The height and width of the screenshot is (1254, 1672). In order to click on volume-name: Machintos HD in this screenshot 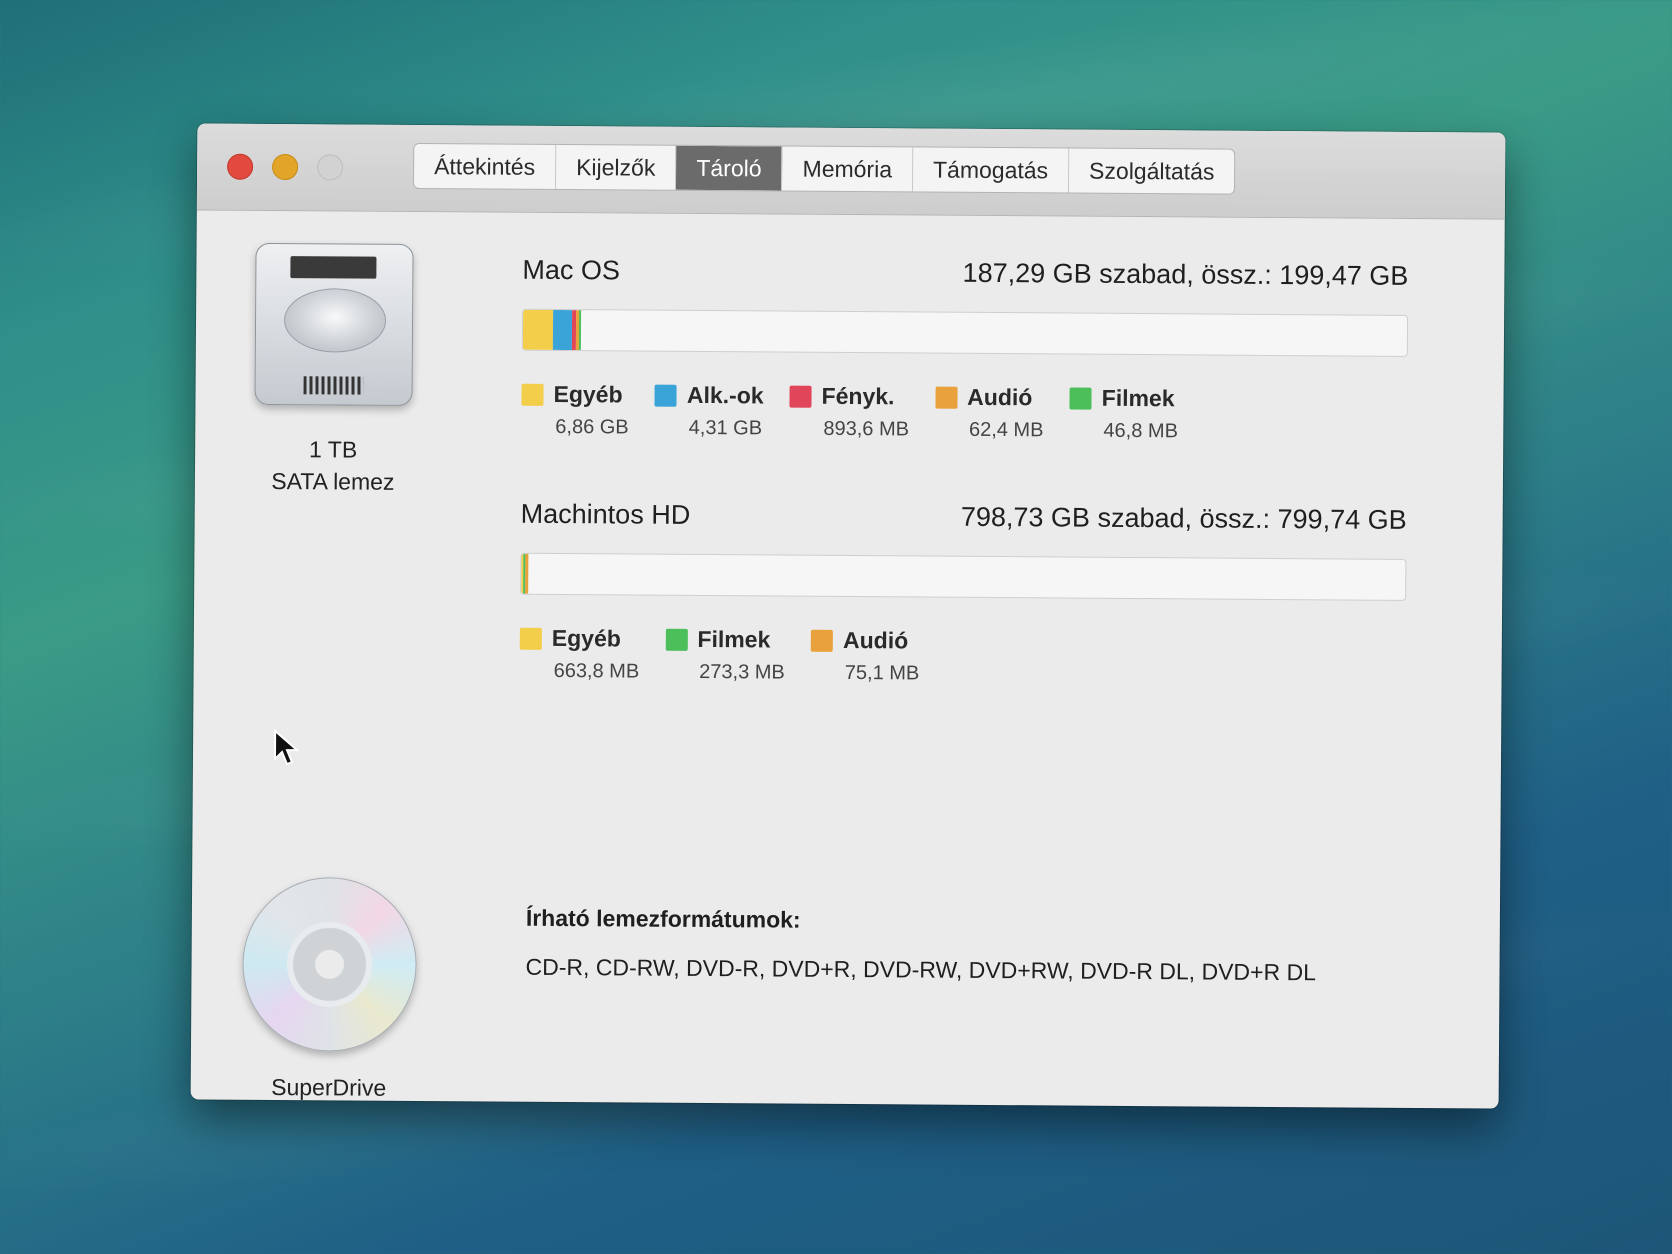, I will do `click(605, 514)`.